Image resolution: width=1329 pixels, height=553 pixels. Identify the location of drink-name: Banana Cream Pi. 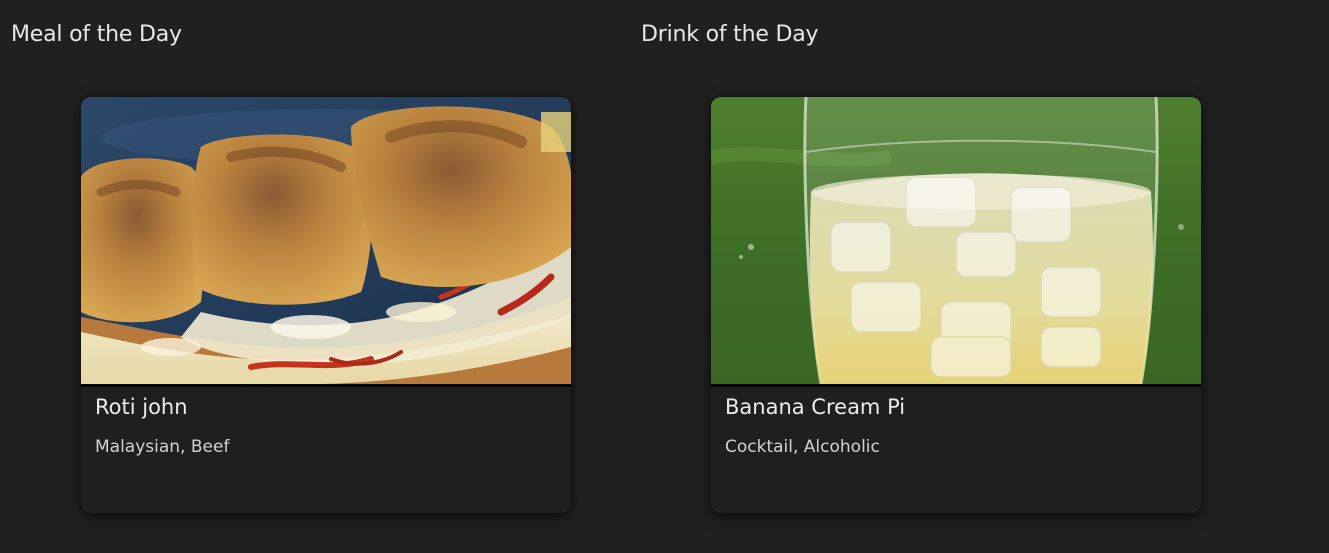
(815, 407).